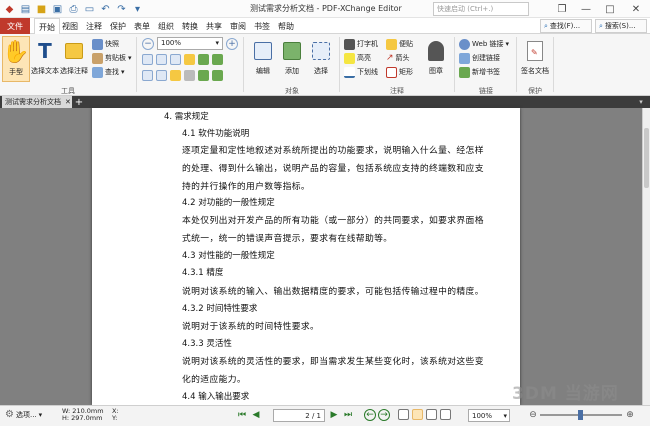 This screenshot has height=426, width=650. What do you see at coordinates (203, 75) in the screenshot?
I see `rotate-left-icon` at bounding box center [203, 75].